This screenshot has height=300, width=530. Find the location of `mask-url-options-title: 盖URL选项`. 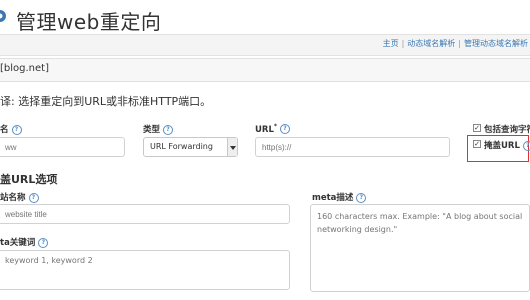

mask-url-options-title: 盖URL选项 is located at coordinates (29, 179).